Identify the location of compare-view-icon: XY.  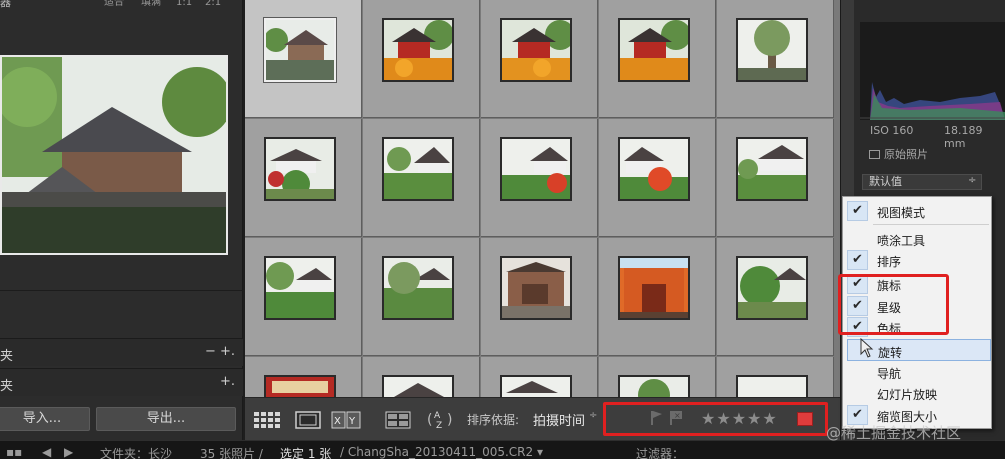
(346, 420).